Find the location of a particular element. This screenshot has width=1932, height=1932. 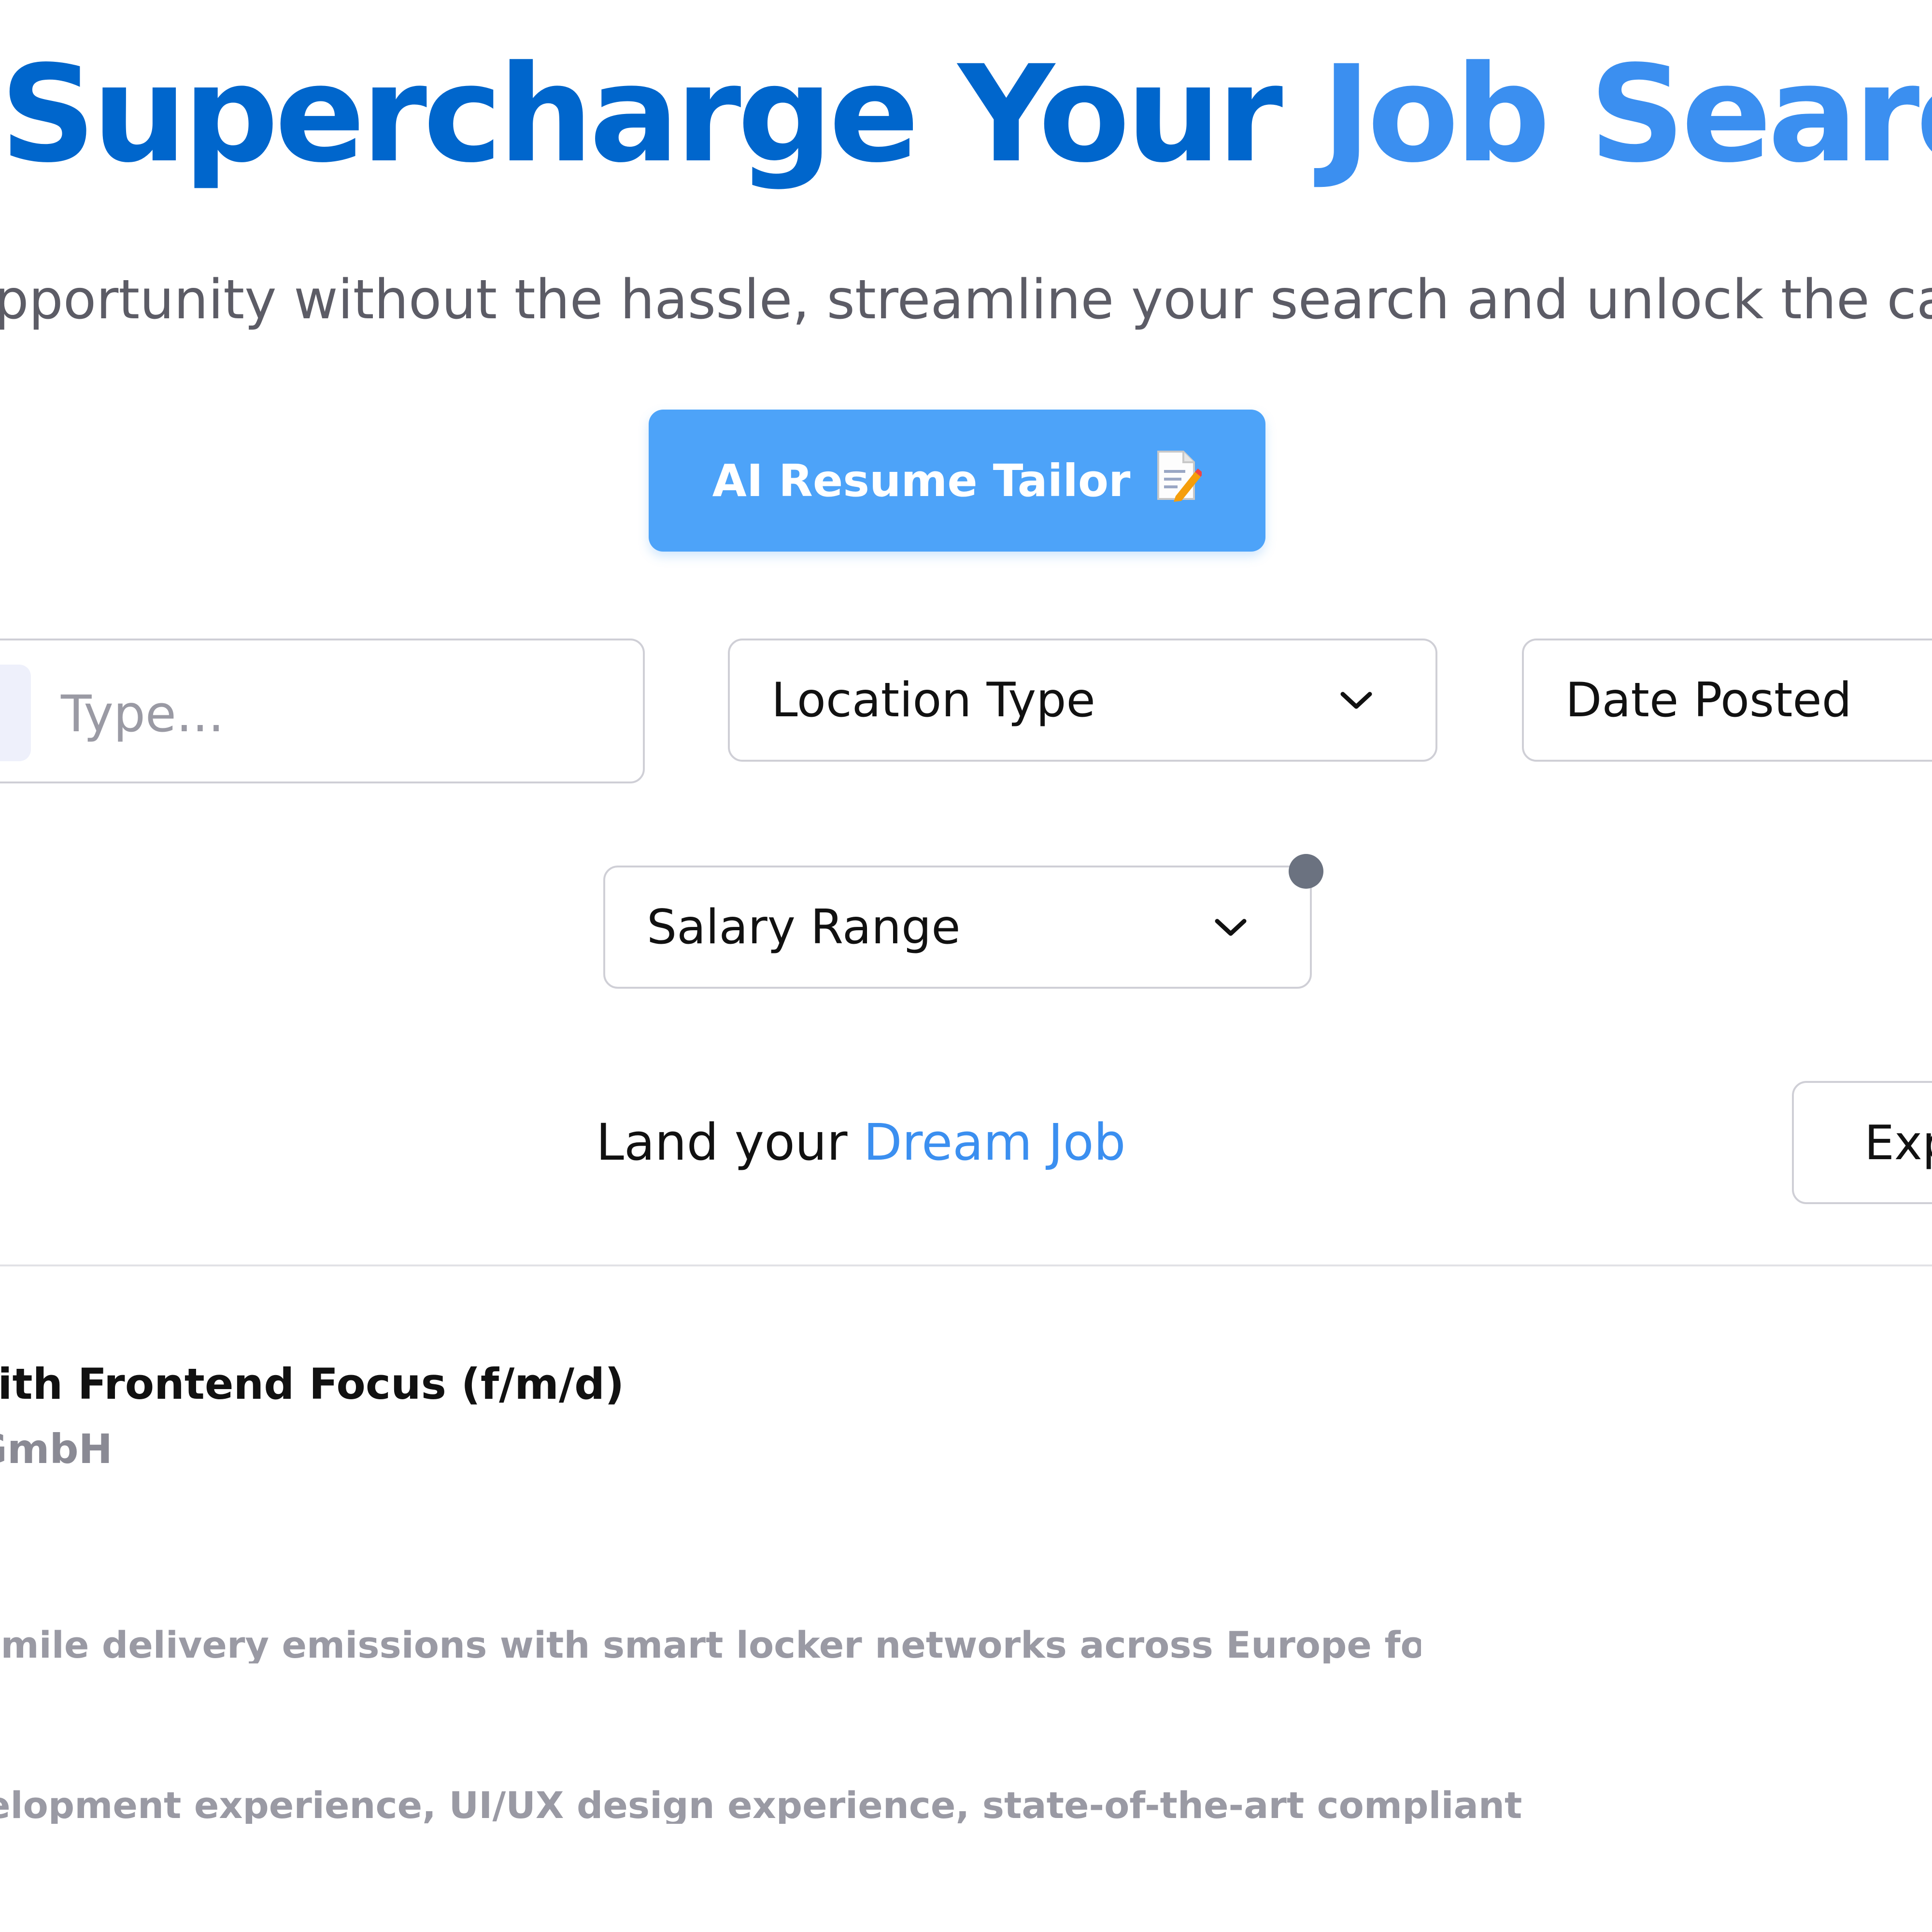

land-prefix: Land your is located at coordinates (722, 1142).